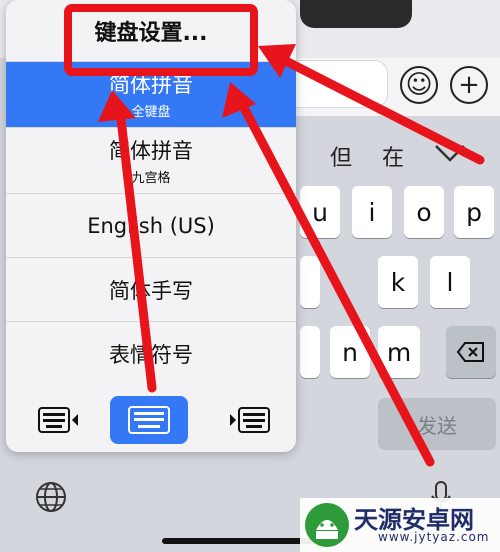 This screenshot has height=552, width=500. I want to click on key-m: m, so click(399, 352).